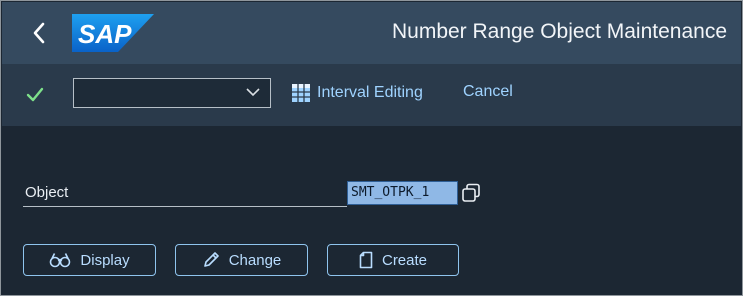  Describe the element at coordinates (366, 260) in the screenshot. I see `new-document-icon` at that location.